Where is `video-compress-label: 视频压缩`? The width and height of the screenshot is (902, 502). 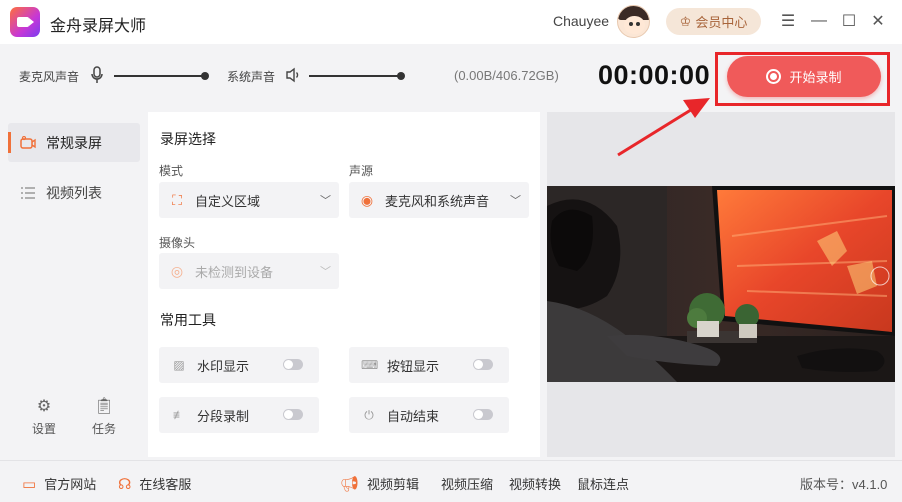 video-compress-label: 视频压缩 is located at coordinates (467, 484).